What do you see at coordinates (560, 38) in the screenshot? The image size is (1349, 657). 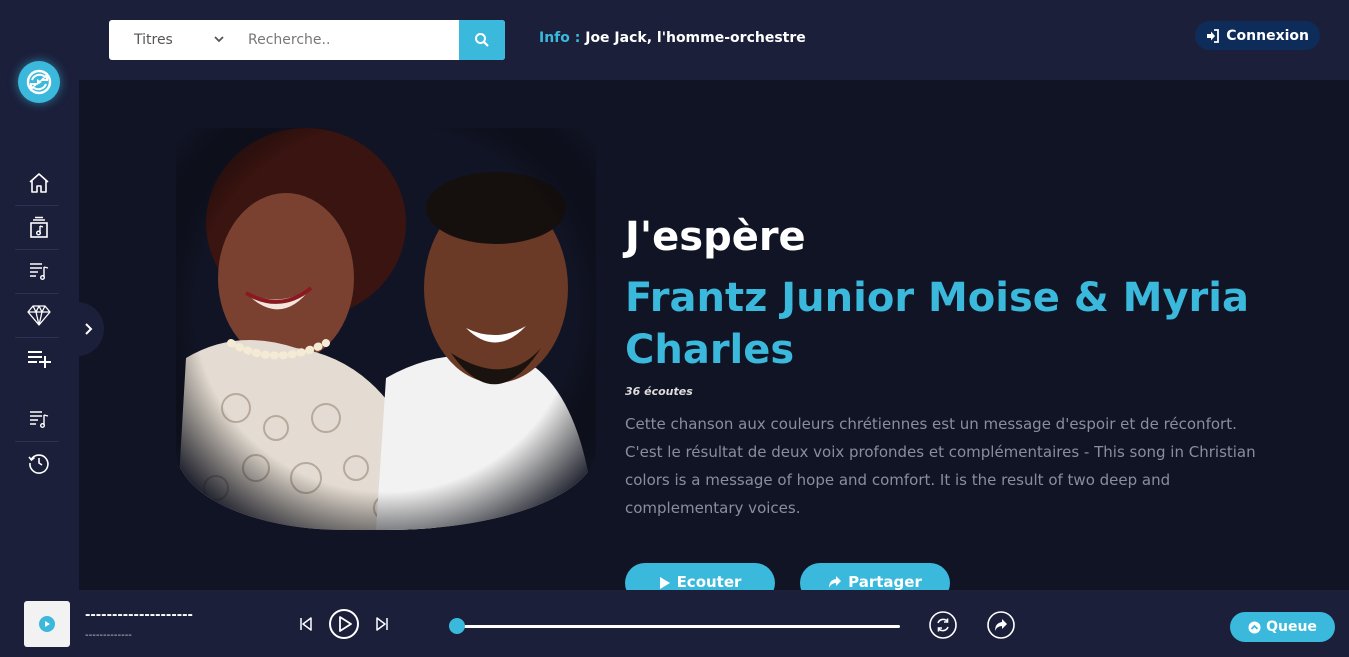 I see `info-label: Info :` at bounding box center [560, 38].